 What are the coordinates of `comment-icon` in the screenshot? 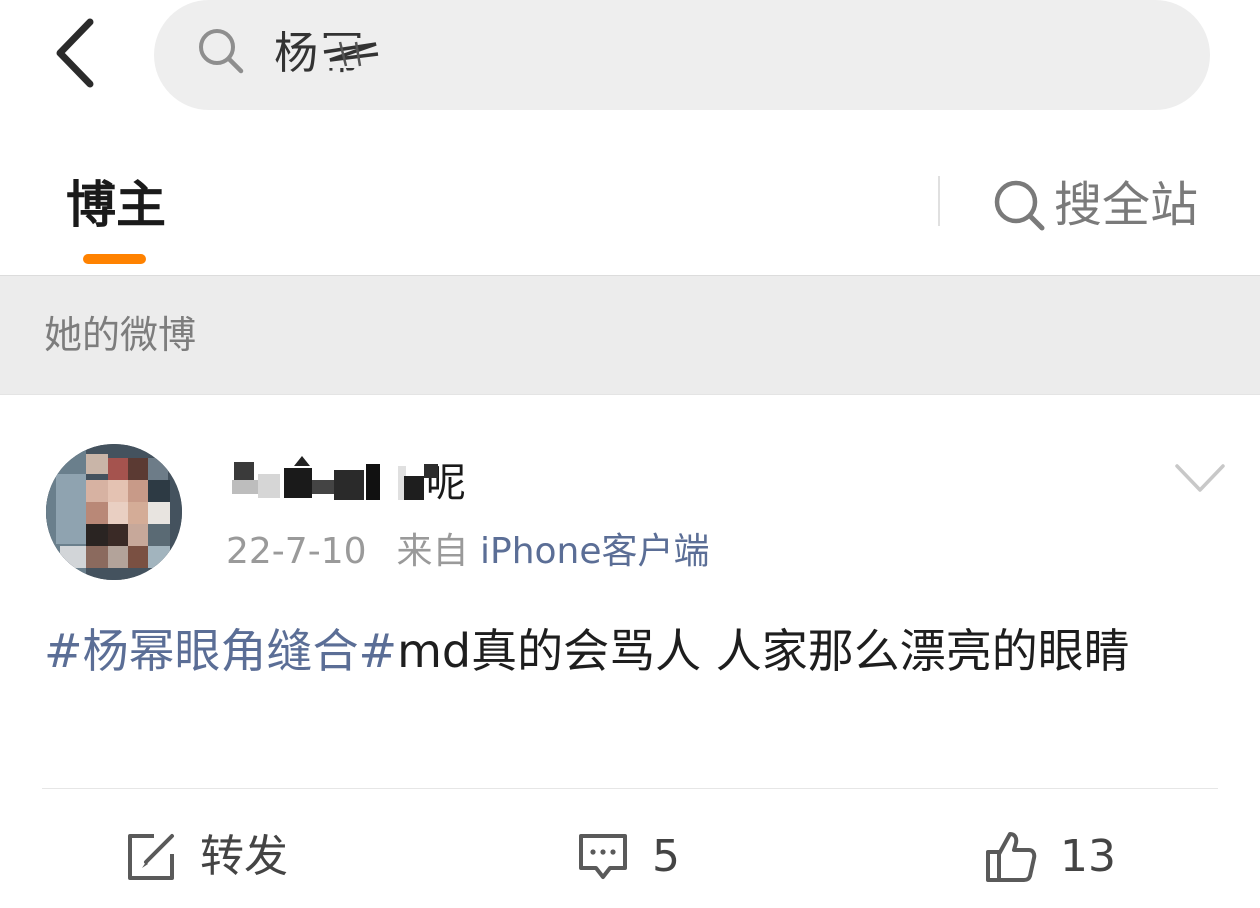 It's located at (603, 856).